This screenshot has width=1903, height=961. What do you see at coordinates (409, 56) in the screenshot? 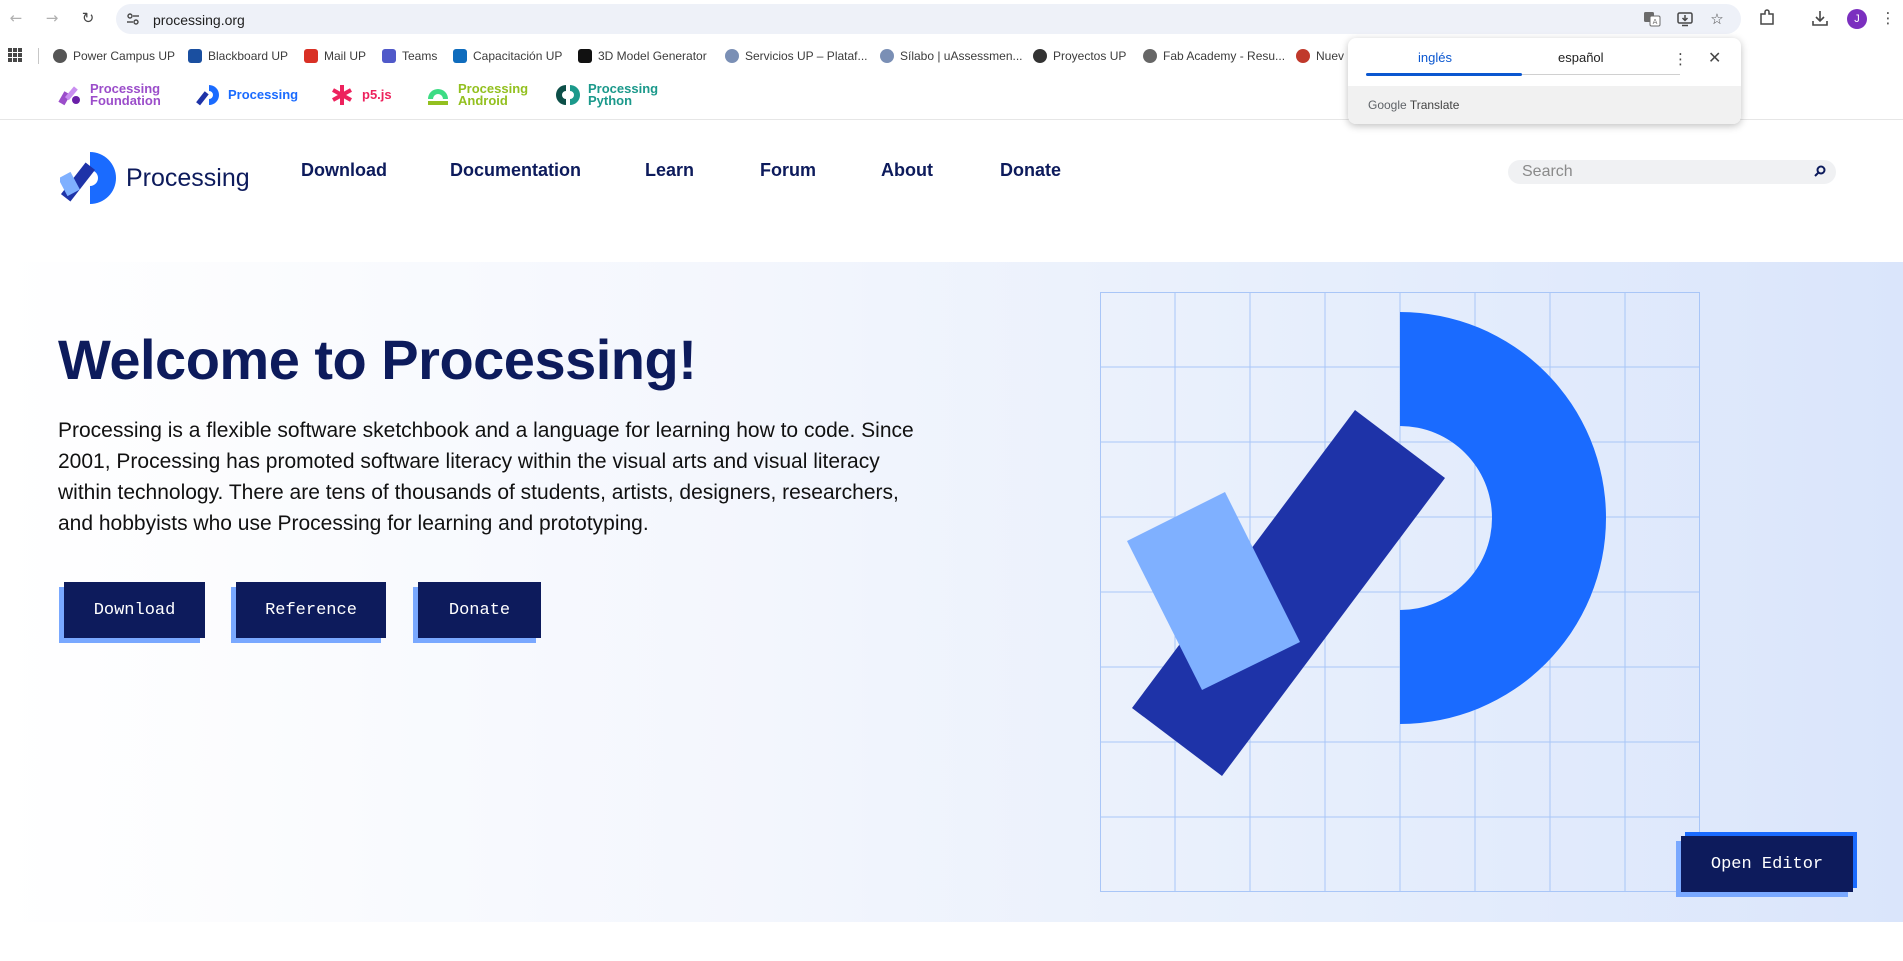
I see `bookmark-teams: Teams` at bounding box center [409, 56].